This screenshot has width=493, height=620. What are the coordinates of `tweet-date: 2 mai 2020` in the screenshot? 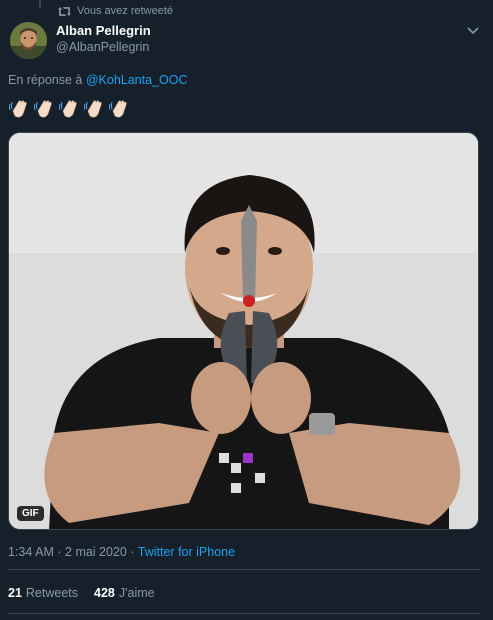 It's located at (96, 552).